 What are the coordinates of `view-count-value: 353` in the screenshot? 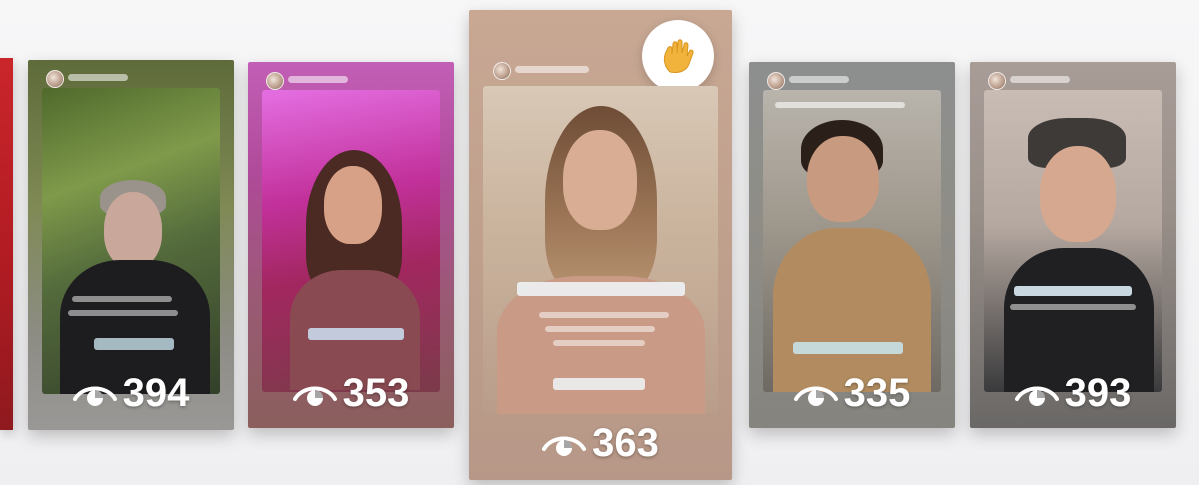 It's located at (376, 393).